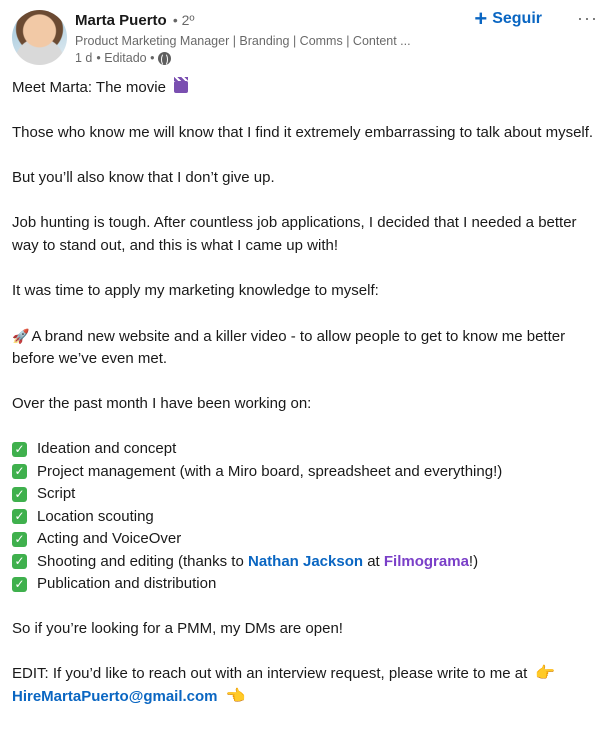 Image resolution: width=612 pixels, height=737 pixels. Describe the element at coordinates (95, 516) in the screenshot. I see `checklist-text: Location scouting` at that location.